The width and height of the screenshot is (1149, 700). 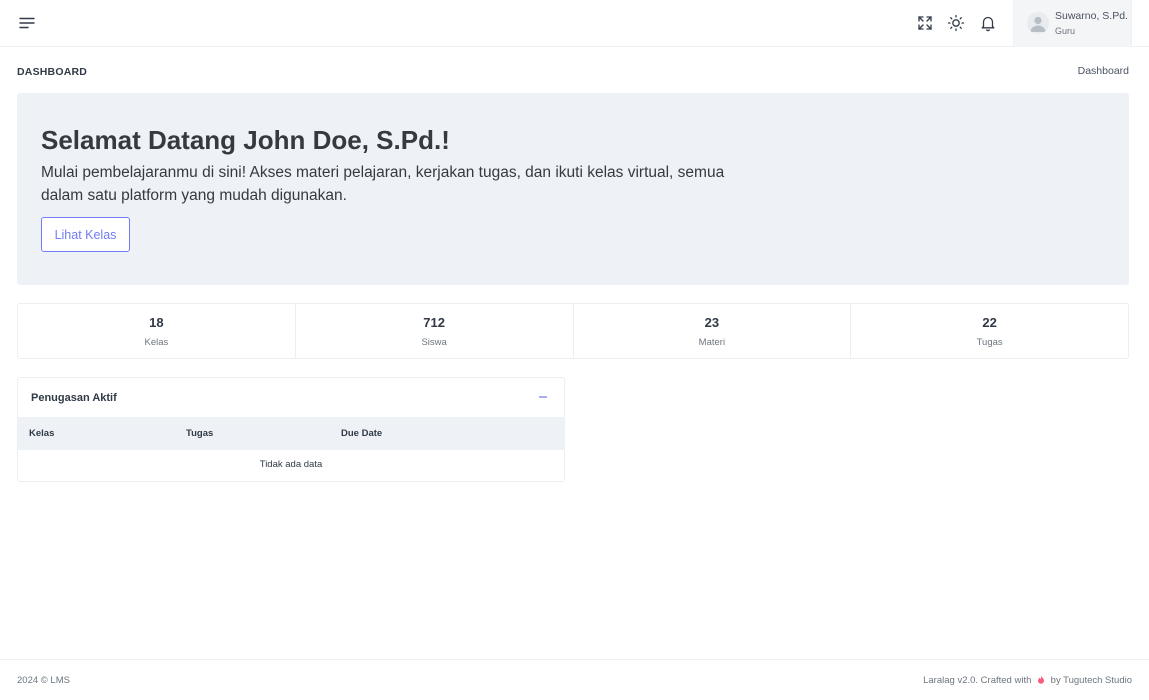 What do you see at coordinates (543, 396) in the screenshot?
I see `collapse-icon` at bounding box center [543, 396].